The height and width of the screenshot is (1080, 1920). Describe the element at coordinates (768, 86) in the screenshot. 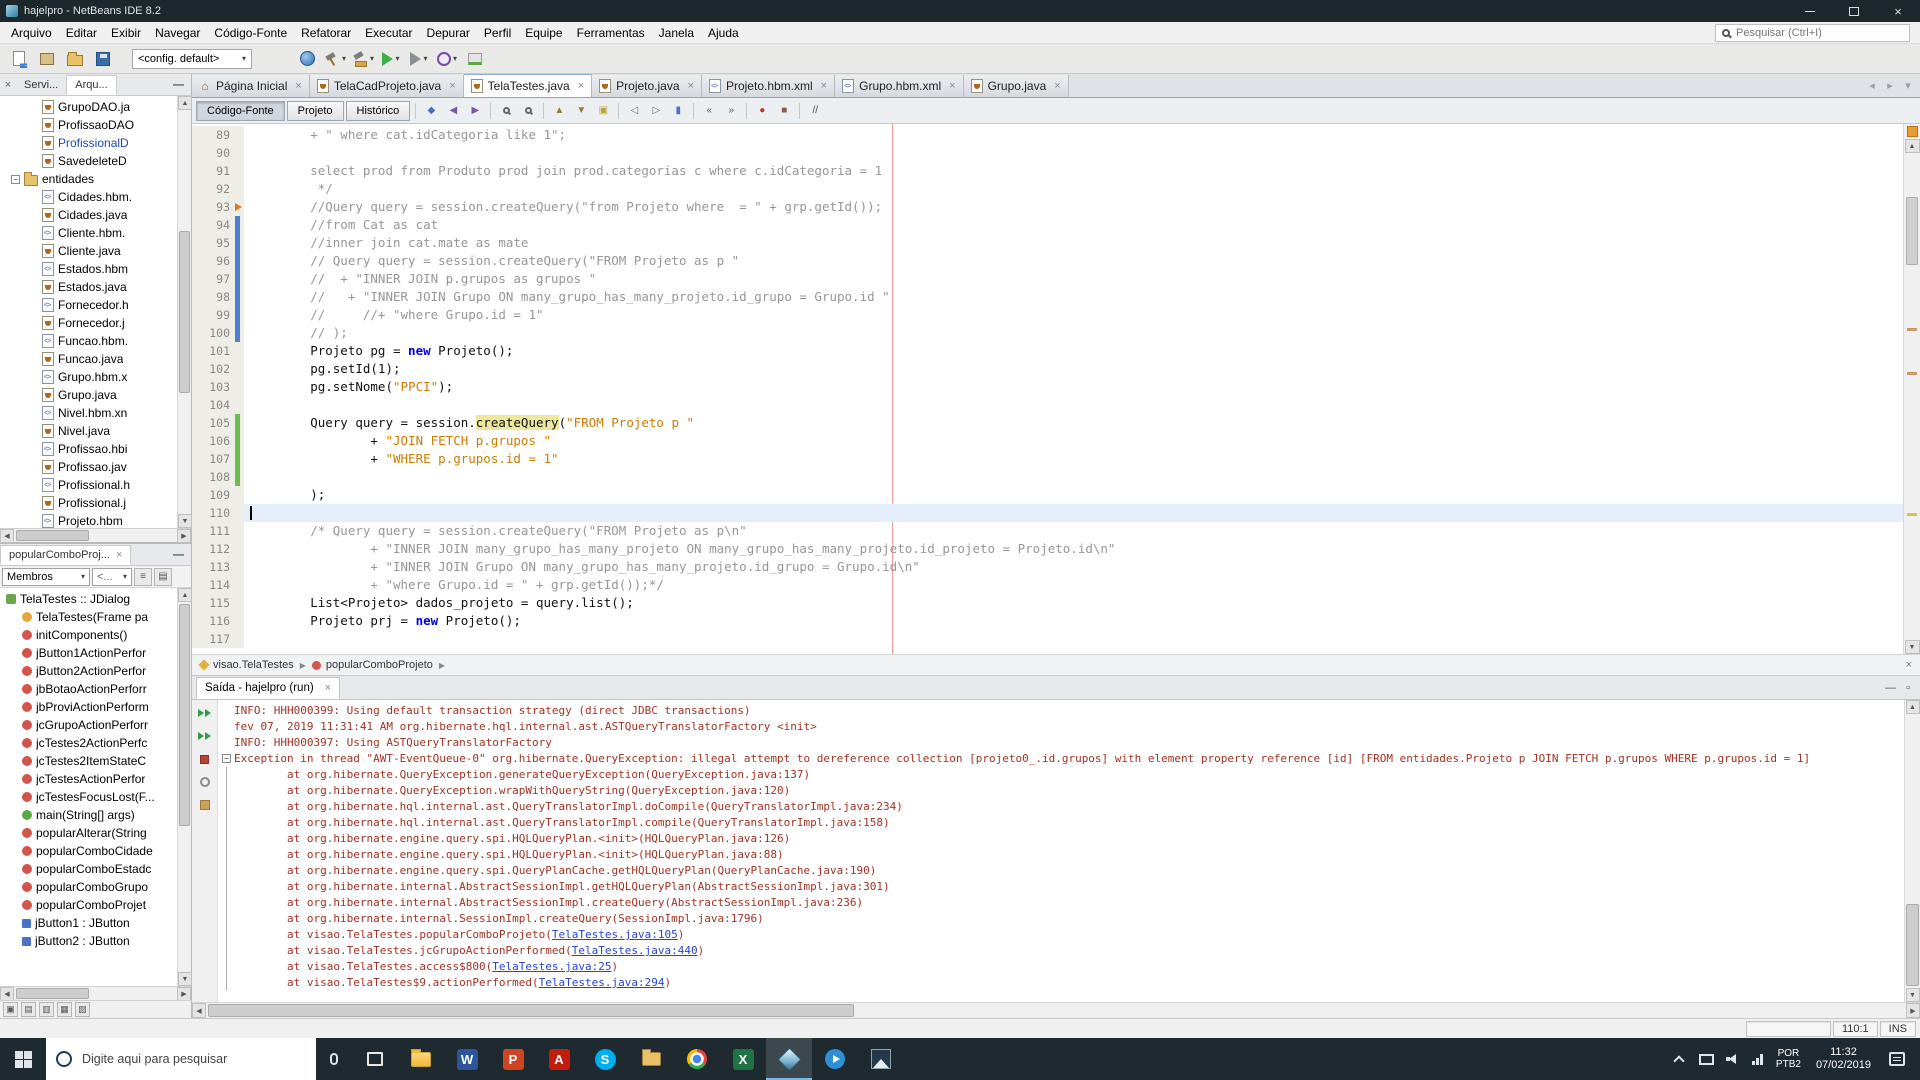

I see `editor-tab-projeto-hbm-xml: Projeto.hbm.xml ×` at that location.